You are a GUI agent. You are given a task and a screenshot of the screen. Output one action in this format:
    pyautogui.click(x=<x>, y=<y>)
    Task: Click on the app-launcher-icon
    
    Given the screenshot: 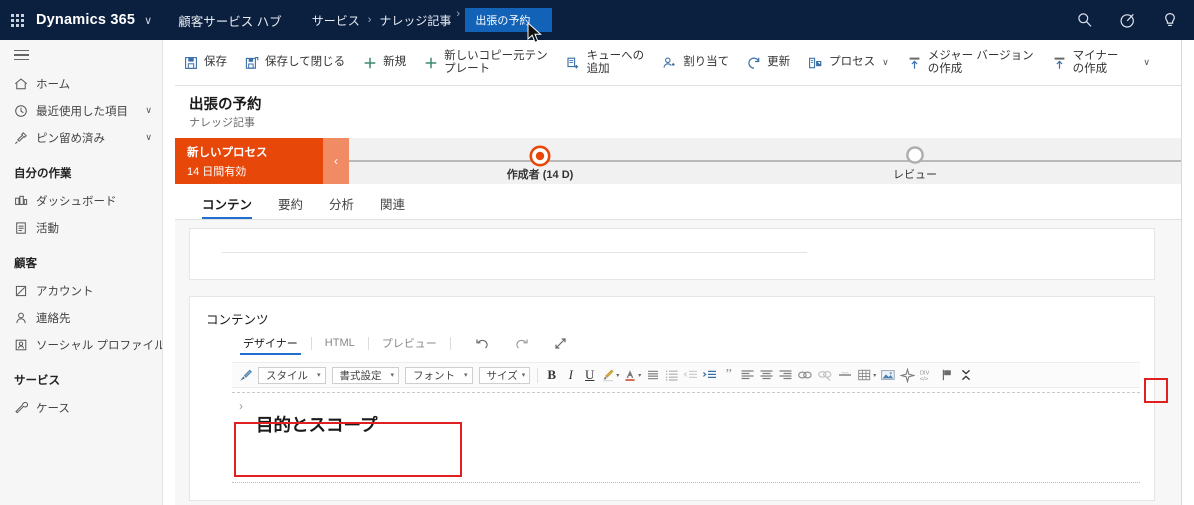 What is the action you would take?
    pyautogui.click(x=17, y=20)
    